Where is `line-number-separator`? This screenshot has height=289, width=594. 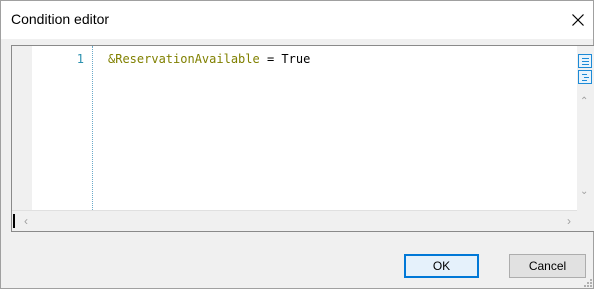
line-number-separator is located at coordinates (92, 128).